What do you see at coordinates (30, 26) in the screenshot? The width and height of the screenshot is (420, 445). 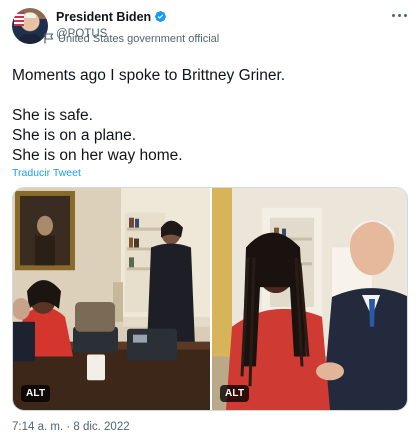 I see `author-avatar` at bounding box center [30, 26].